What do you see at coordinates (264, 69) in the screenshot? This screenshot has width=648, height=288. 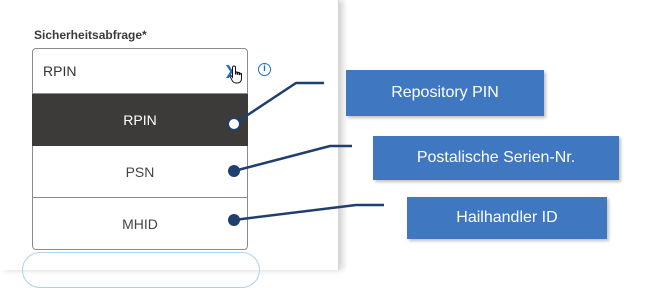 I see `info-icon: i` at bounding box center [264, 69].